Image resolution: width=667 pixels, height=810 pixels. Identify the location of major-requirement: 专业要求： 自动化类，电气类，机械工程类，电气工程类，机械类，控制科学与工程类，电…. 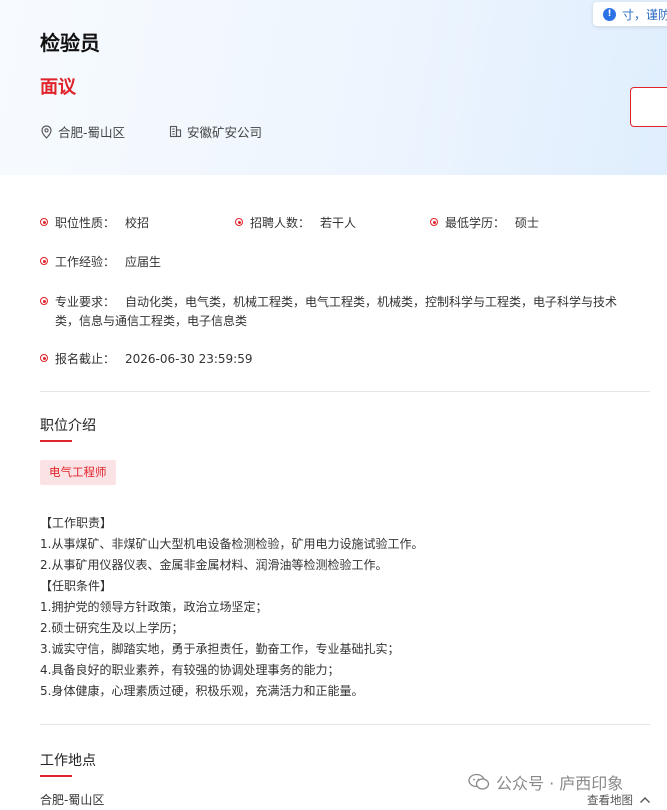
(340, 312).